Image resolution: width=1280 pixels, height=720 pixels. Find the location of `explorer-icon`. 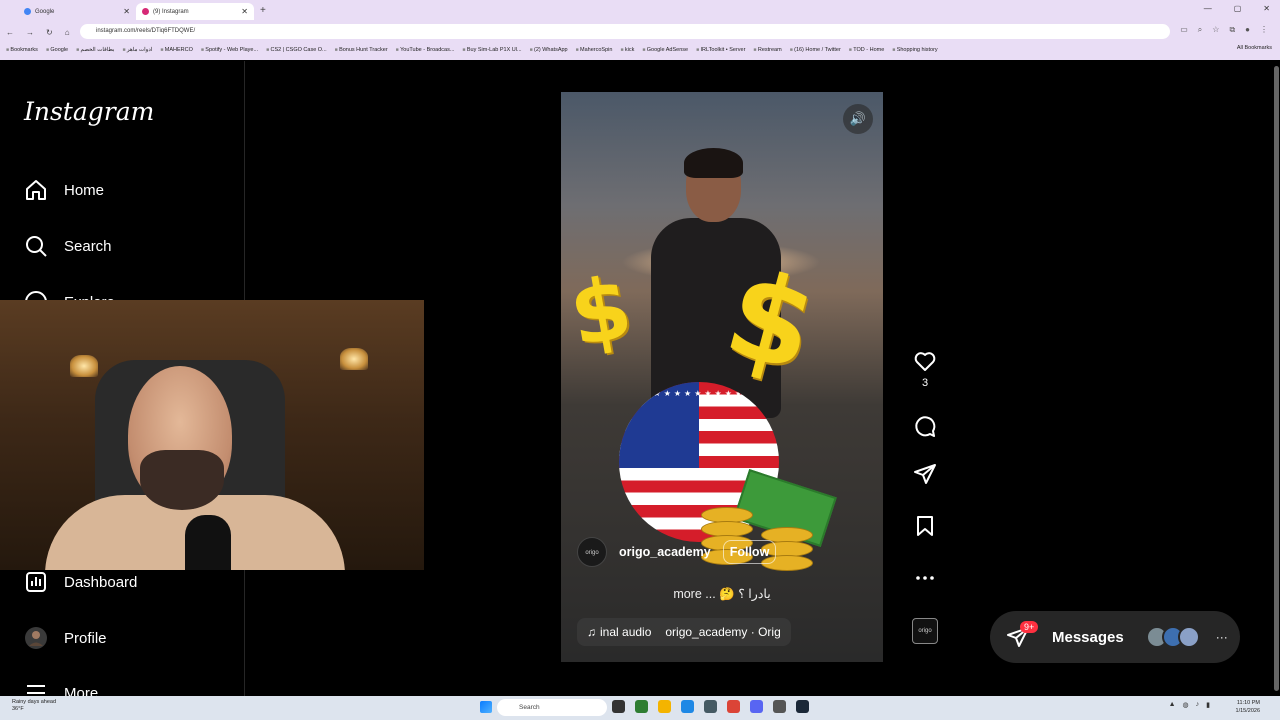

explorer-icon is located at coordinates (664, 706).